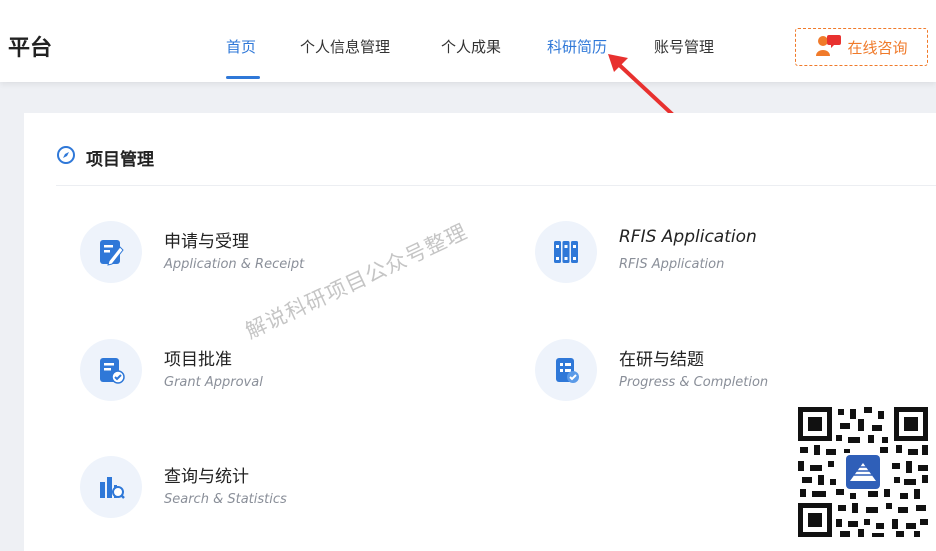 This screenshot has width=936, height=551. What do you see at coordinates (245, 491) in the screenshot?
I see `card-search-statistics: 查询与统计 Search & Statistics` at bounding box center [245, 491].